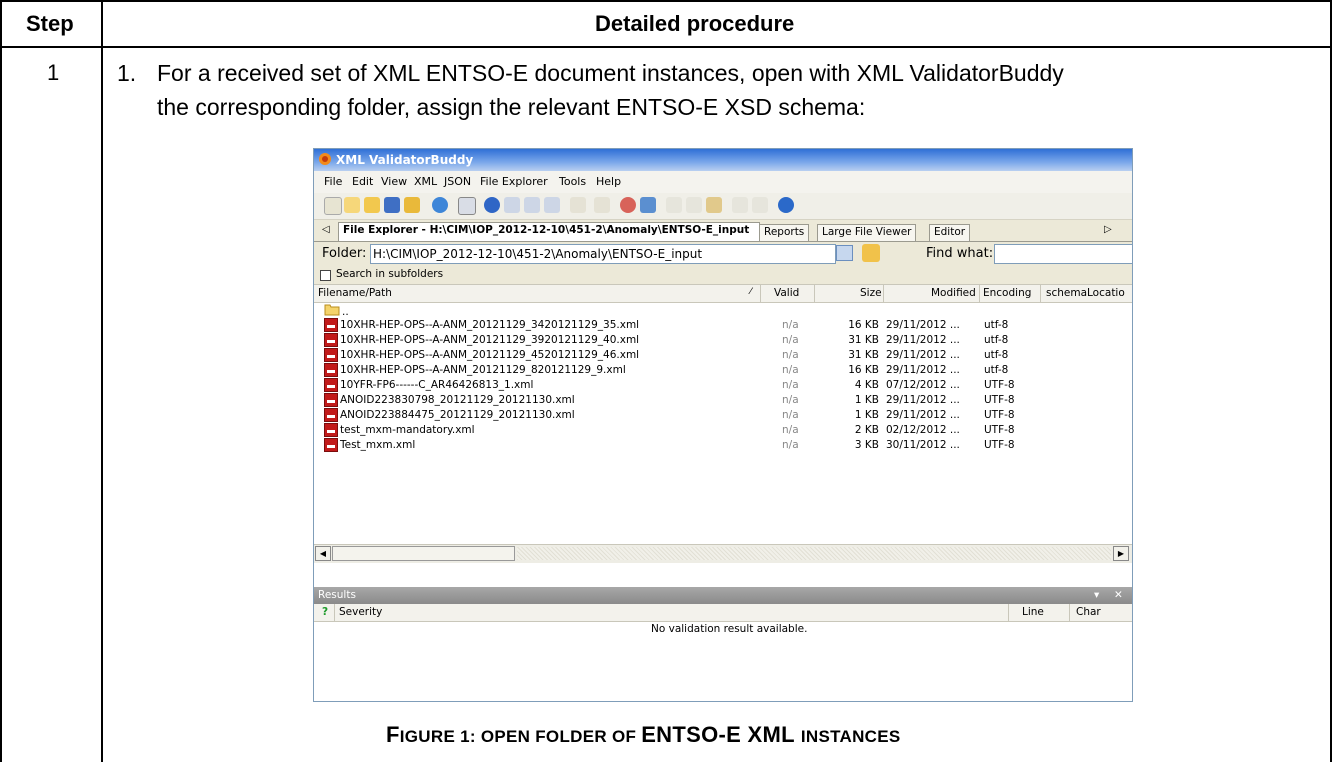 Image resolution: width=1332 pixels, height=762 pixels. I want to click on menu-json: JSON, so click(457, 181).